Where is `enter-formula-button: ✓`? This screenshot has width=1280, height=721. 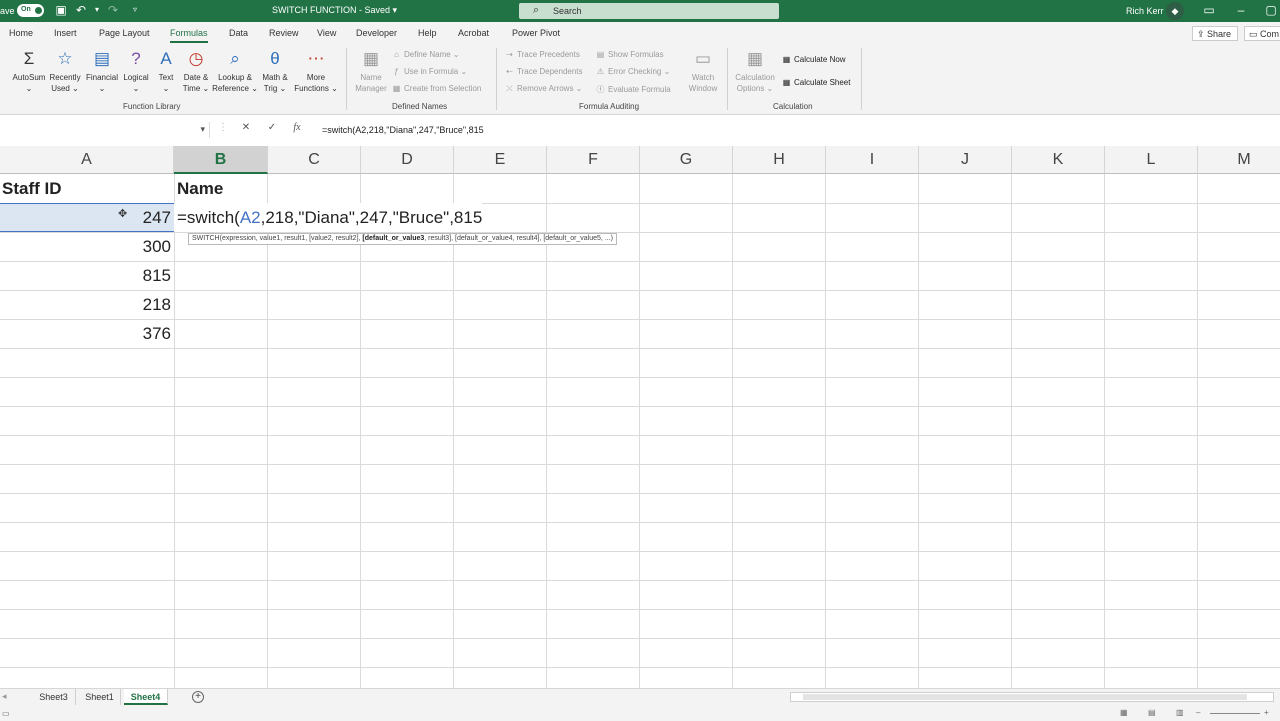
enter-formula-button: ✓ is located at coordinates (272, 127).